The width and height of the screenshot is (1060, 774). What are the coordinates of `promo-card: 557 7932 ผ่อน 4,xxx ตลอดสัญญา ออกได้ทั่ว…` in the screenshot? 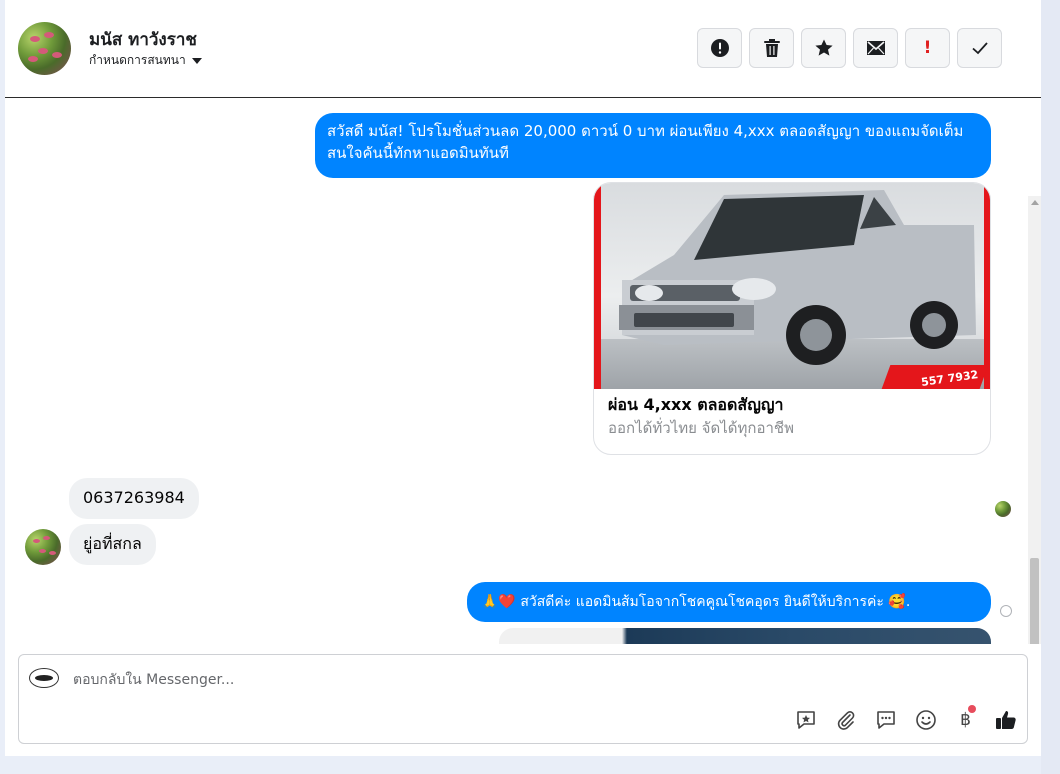 It's located at (792, 318).